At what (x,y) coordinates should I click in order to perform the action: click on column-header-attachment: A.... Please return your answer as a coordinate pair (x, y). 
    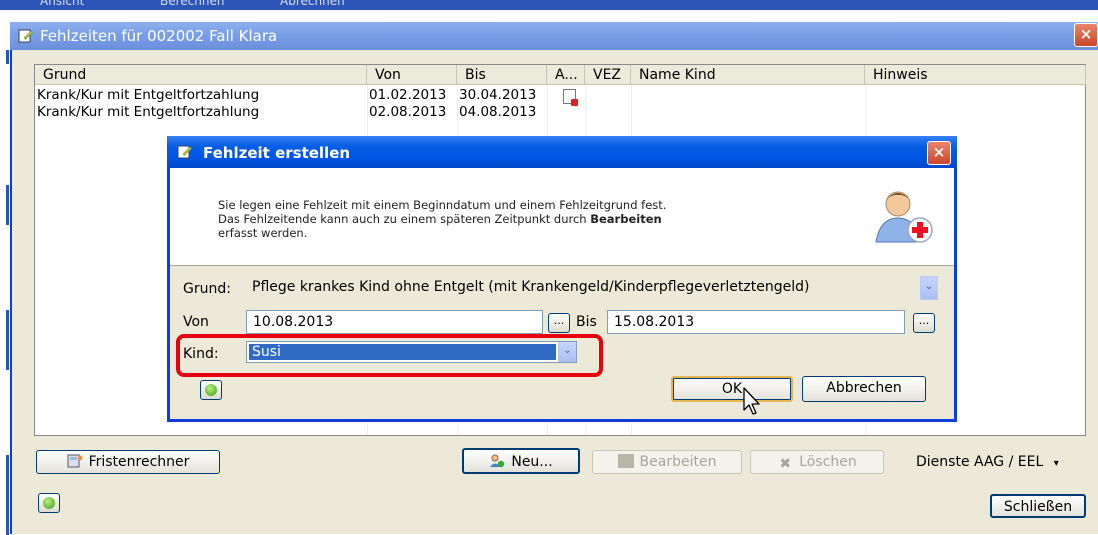
    Looking at the image, I should click on (566, 75).